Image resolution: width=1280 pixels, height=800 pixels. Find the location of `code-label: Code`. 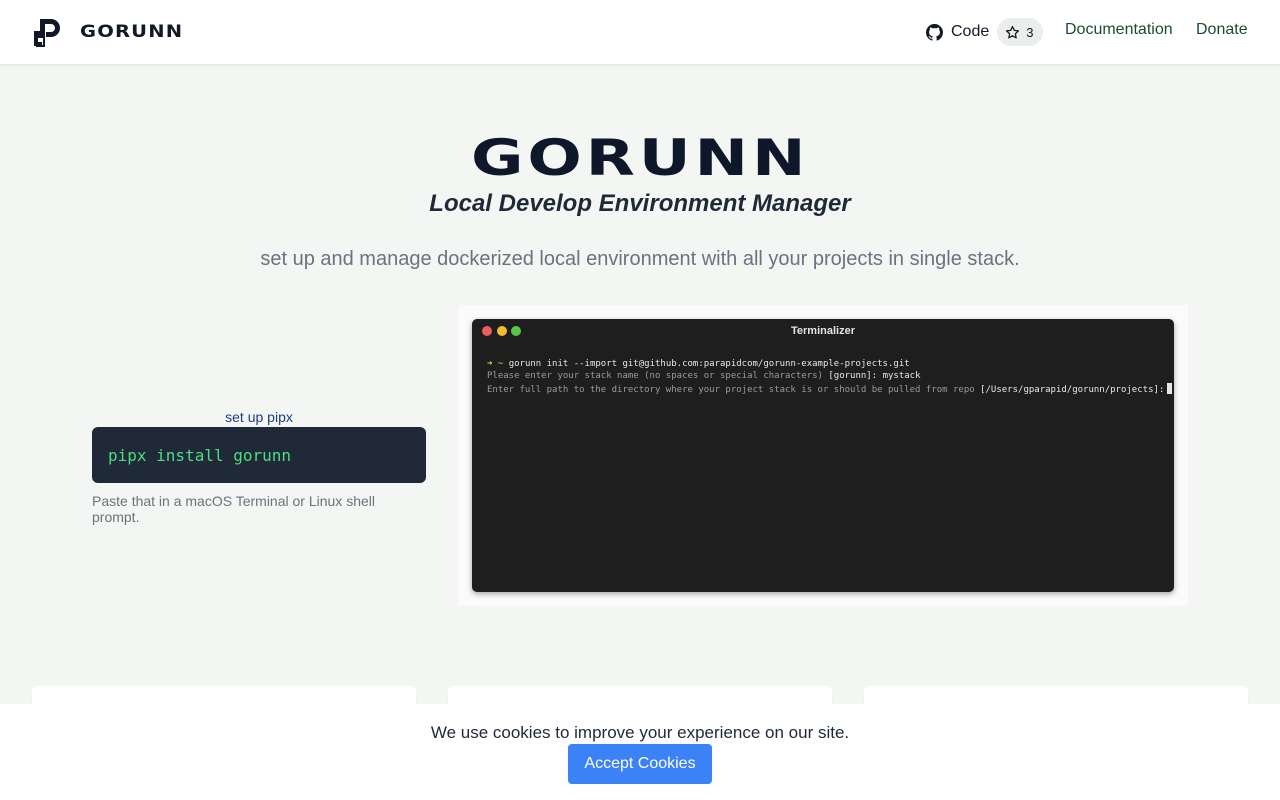

code-label: Code is located at coordinates (970, 31).